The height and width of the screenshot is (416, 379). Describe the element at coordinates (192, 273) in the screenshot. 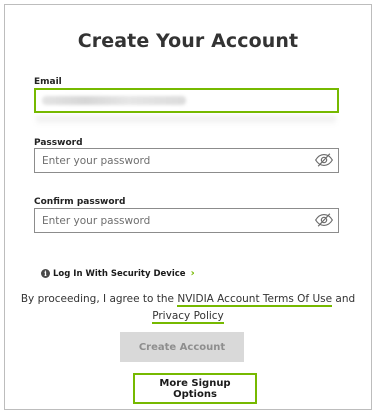

I see `chevron-right-icon: ›` at that location.